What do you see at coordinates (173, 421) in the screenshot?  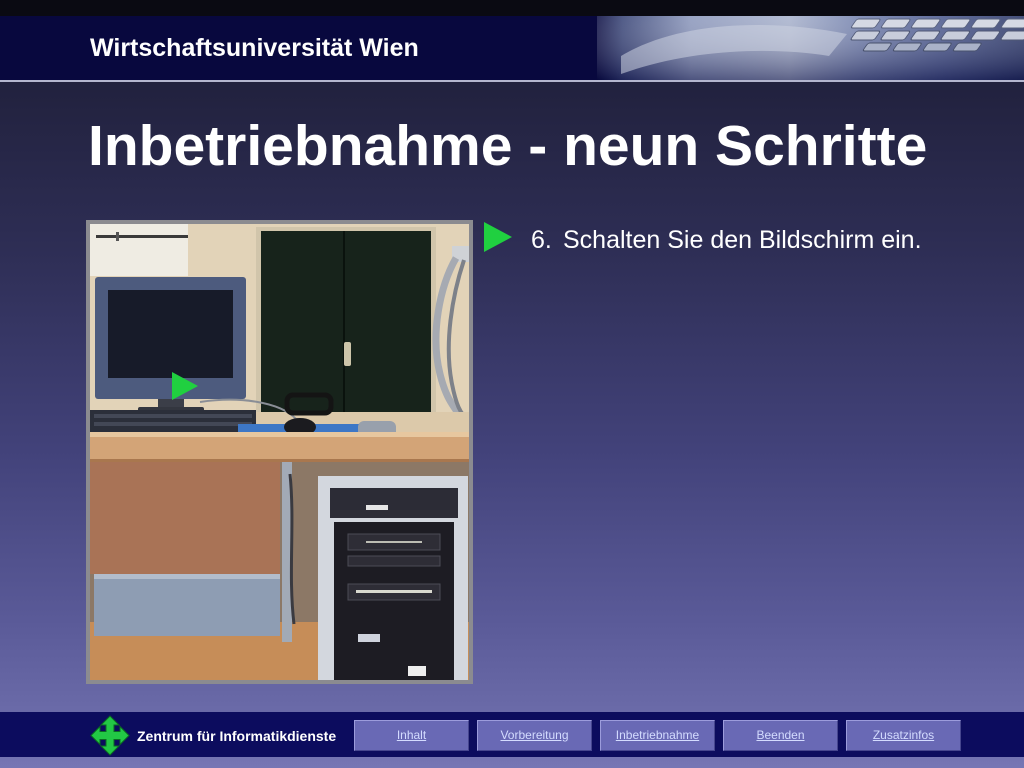 I see `photo-keyboard` at bounding box center [173, 421].